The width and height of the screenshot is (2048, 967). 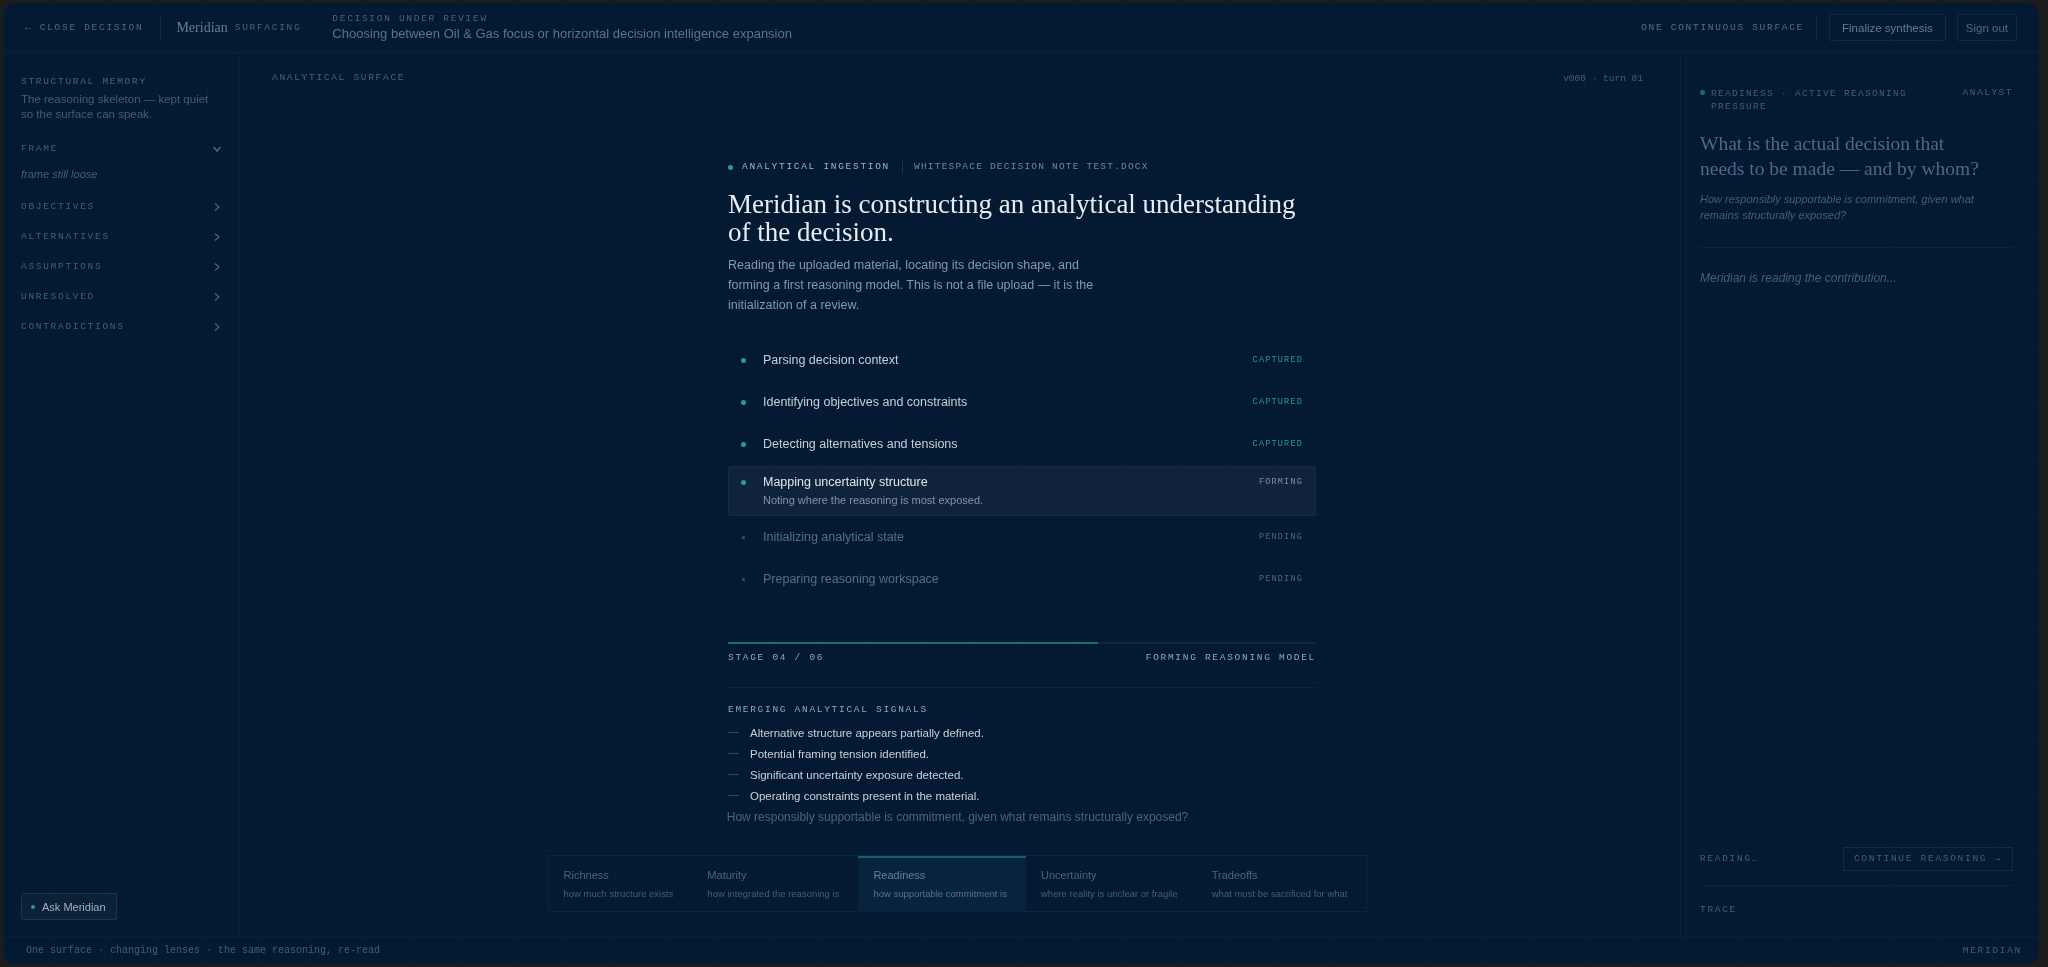 I want to click on lens-tab: Readiness how supportable commitment is, so click(x=942, y=883).